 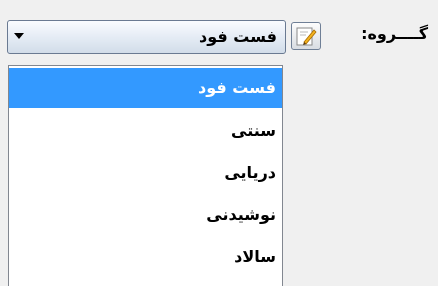 What do you see at coordinates (145, 215) in the screenshot?
I see `dropdown-option-drinks: نوشیدنی` at bounding box center [145, 215].